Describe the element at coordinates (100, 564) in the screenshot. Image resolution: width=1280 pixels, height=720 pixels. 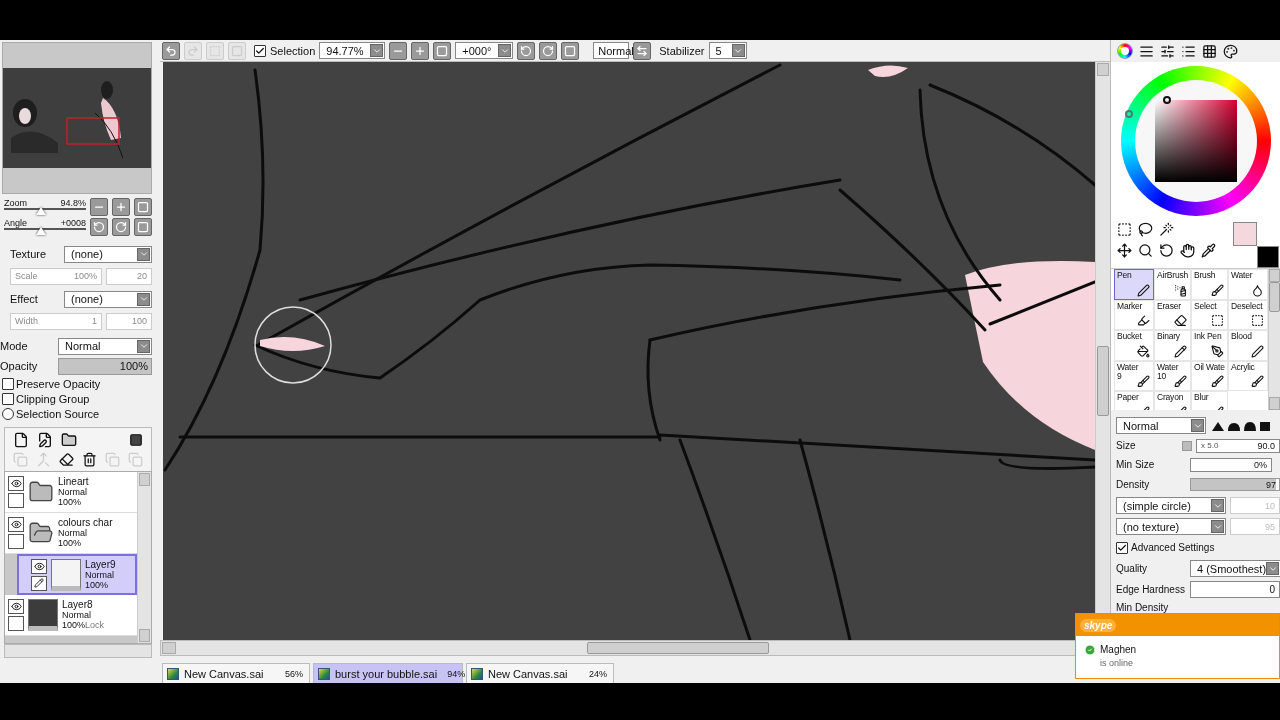
I see `layer-name: Layer9` at that location.